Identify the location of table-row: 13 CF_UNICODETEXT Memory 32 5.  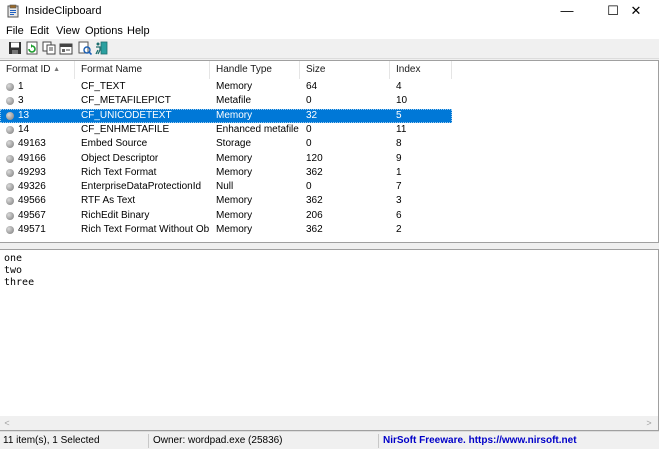
(226, 115).